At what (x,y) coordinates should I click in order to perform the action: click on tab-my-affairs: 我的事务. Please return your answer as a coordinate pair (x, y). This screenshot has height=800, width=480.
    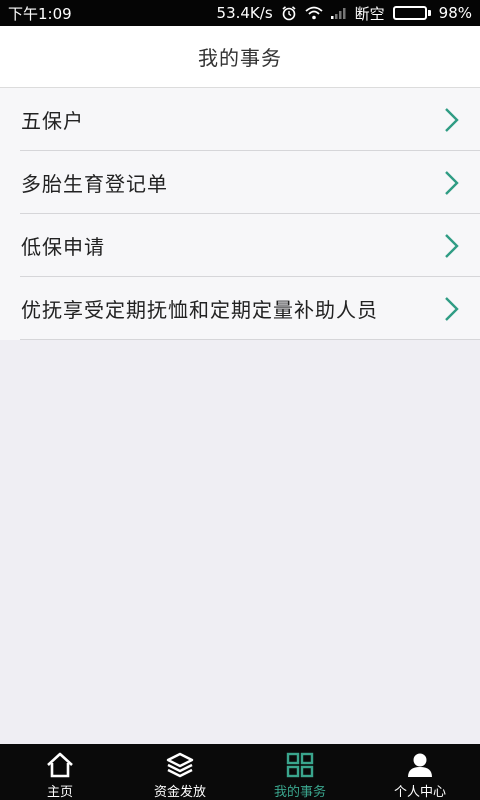
    Looking at the image, I should click on (300, 772).